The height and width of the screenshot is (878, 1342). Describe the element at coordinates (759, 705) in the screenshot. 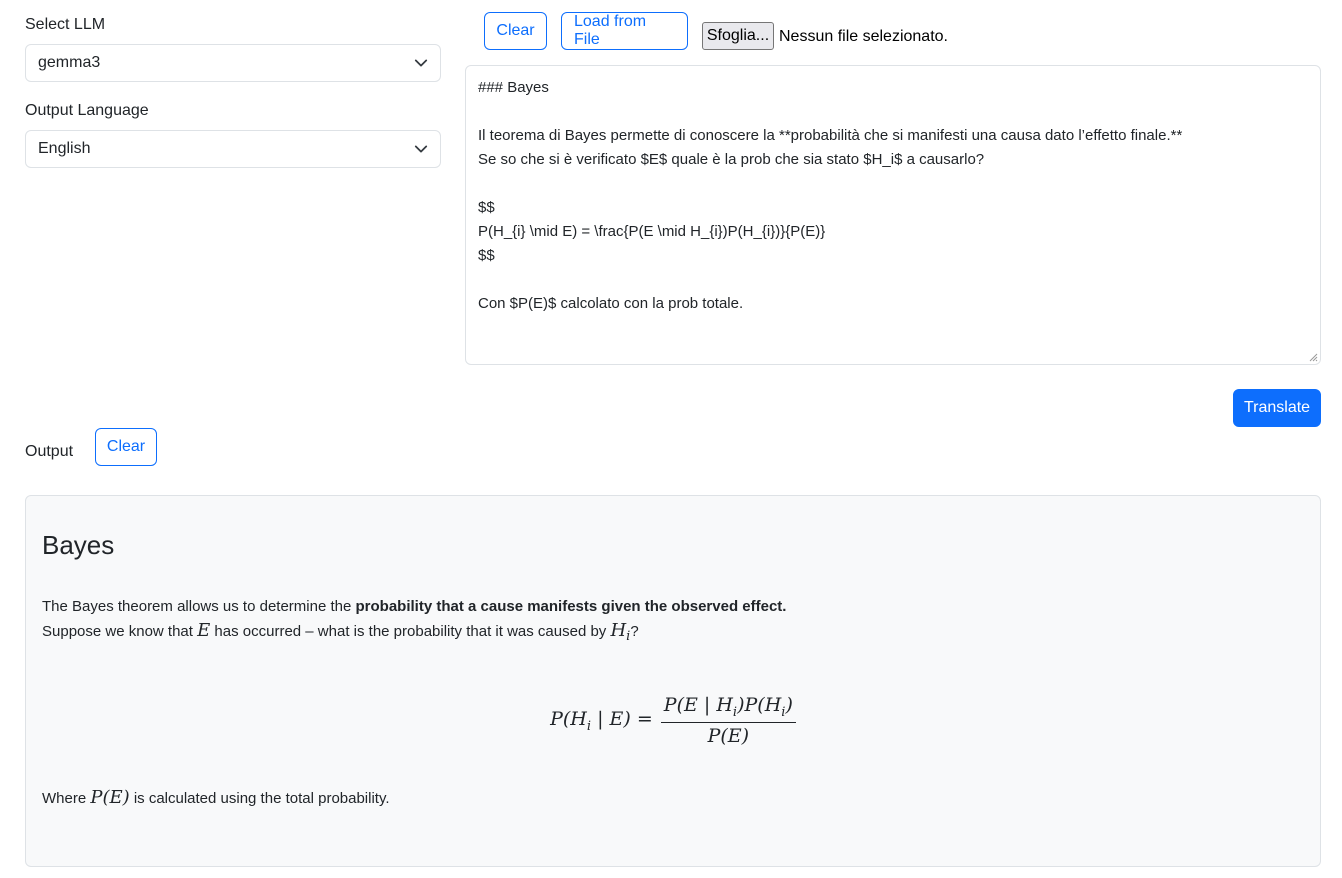

I see `formula-num-part: )P(H` at that location.